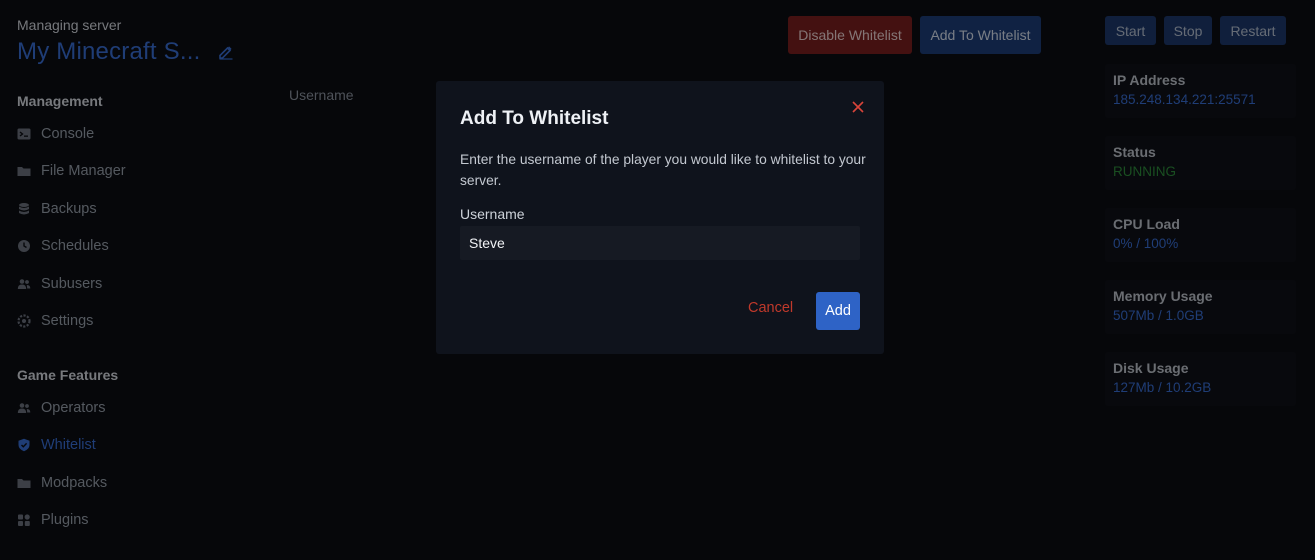  Describe the element at coordinates (492, 214) in the screenshot. I see `username-label: Username` at that location.